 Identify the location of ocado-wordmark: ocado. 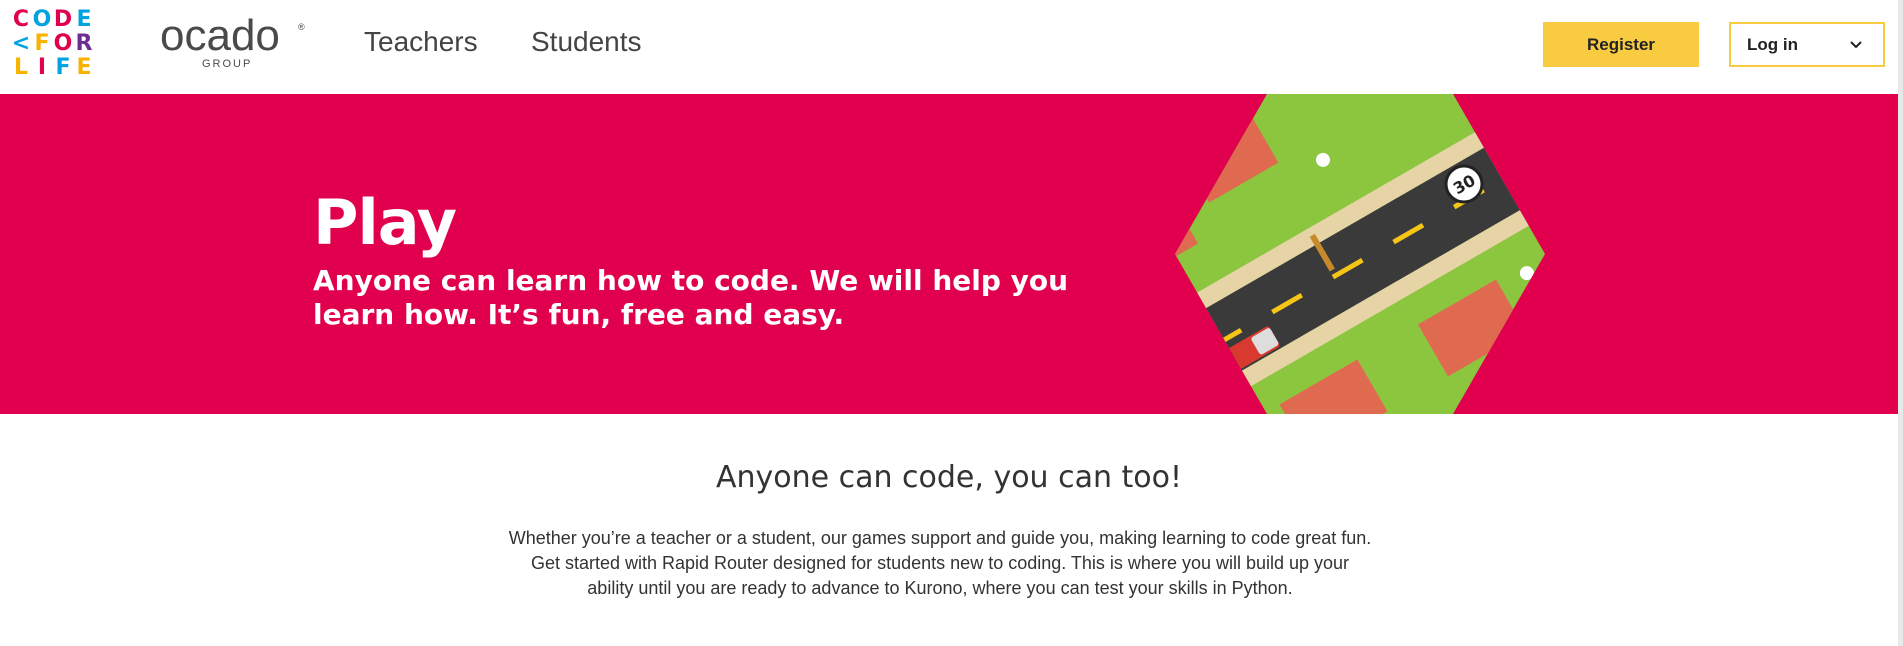
(220, 35).